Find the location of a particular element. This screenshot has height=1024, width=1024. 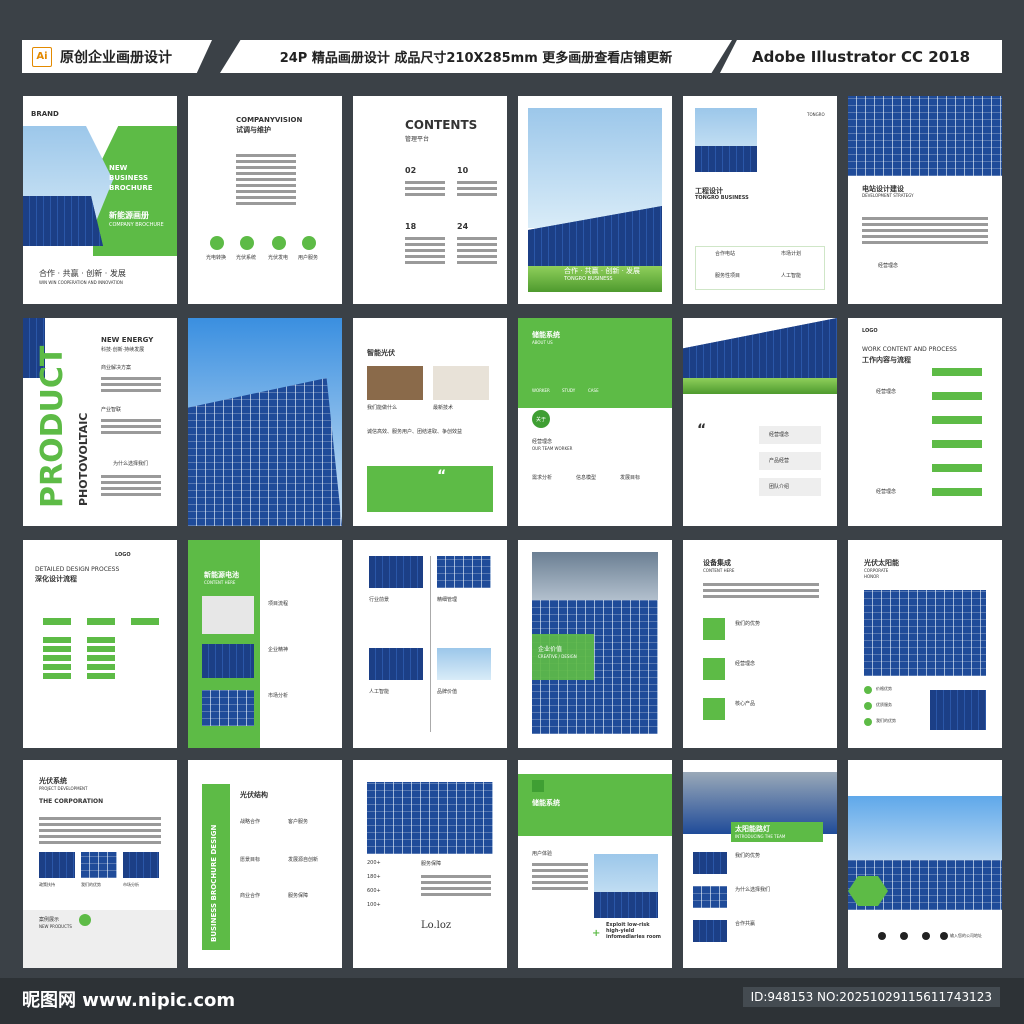

cover-slogan-en: WIN WIN COOPERATION AND INNOVATION is located at coordinates (81, 282).